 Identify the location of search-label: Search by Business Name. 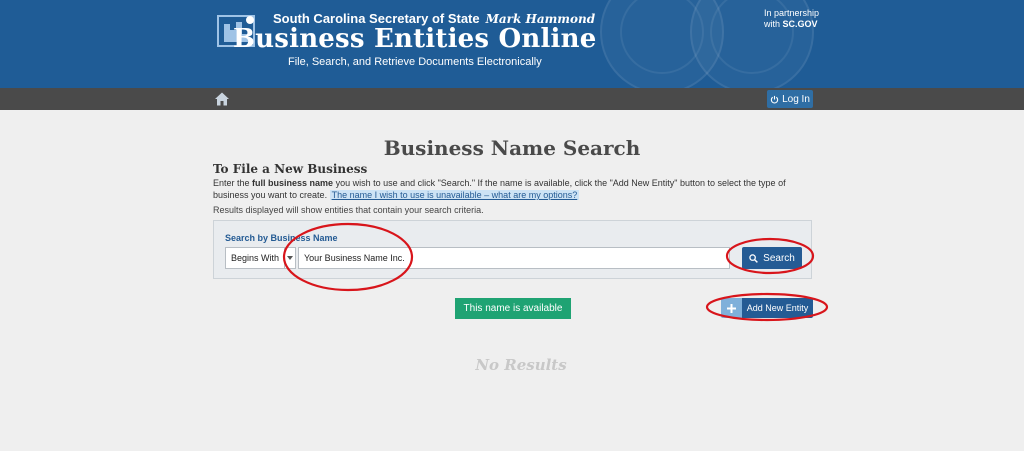
(281, 238).